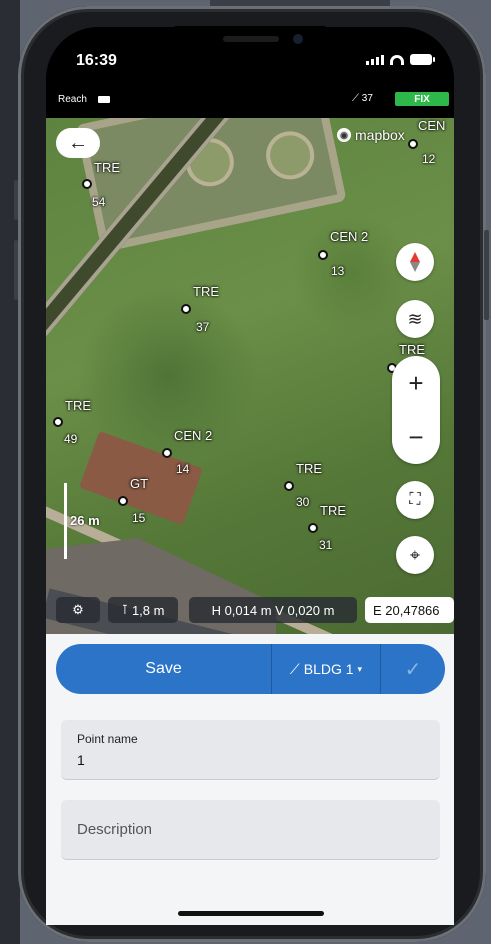  What do you see at coordinates (203, 327) in the screenshot?
I see `point-number: 37` at bounding box center [203, 327].